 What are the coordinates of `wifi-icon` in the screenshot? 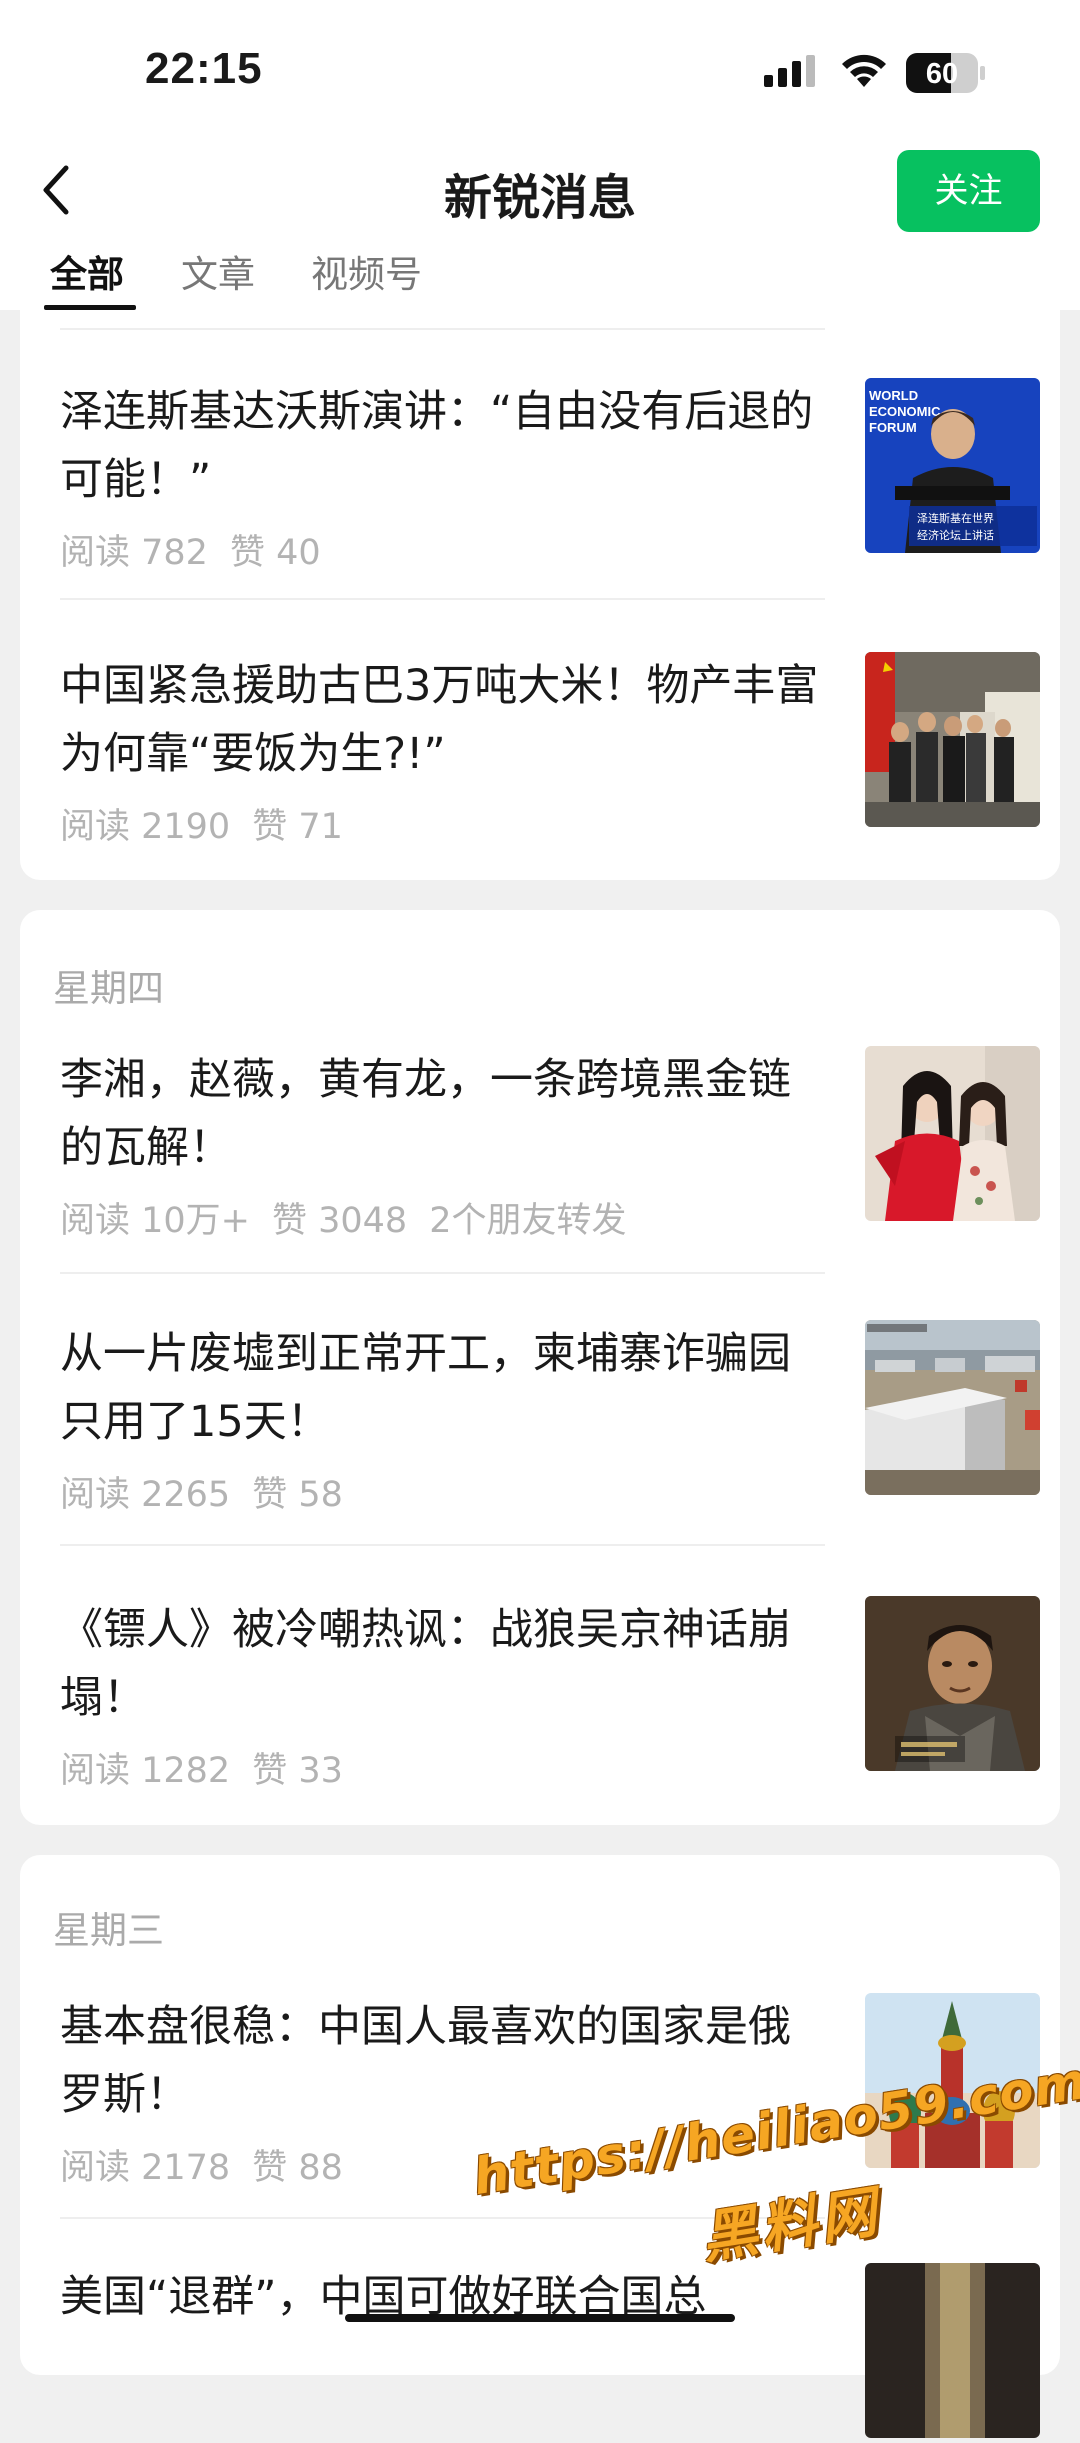 It's located at (864, 70).